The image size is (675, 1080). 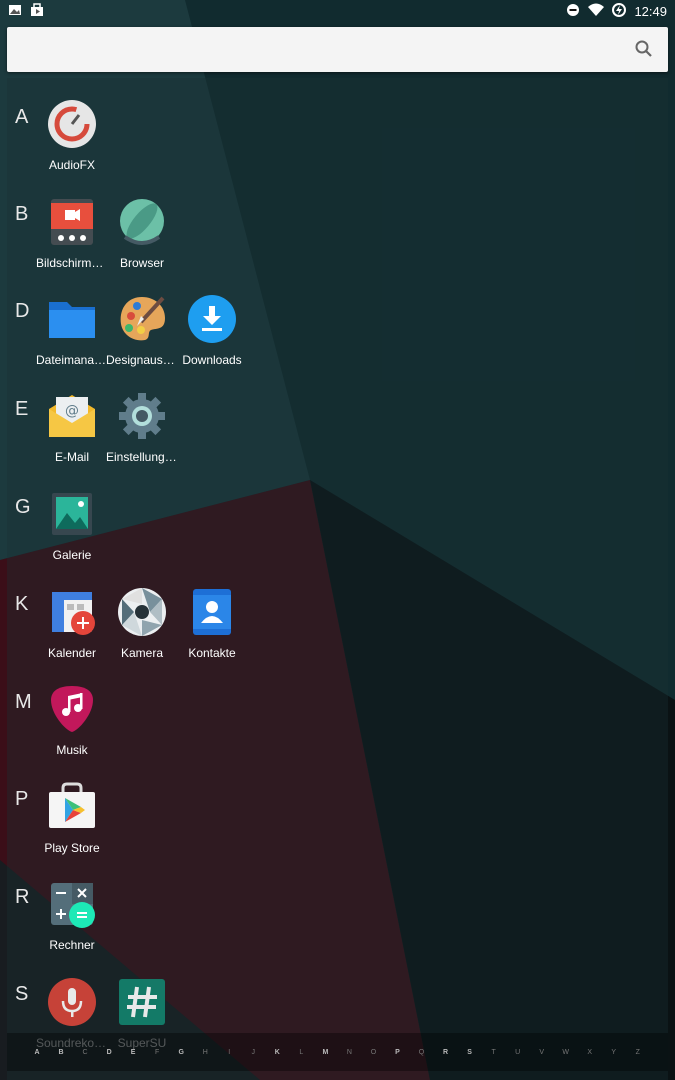 What do you see at coordinates (142, 222) in the screenshot?
I see `browser-icon` at bounding box center [142, 222].